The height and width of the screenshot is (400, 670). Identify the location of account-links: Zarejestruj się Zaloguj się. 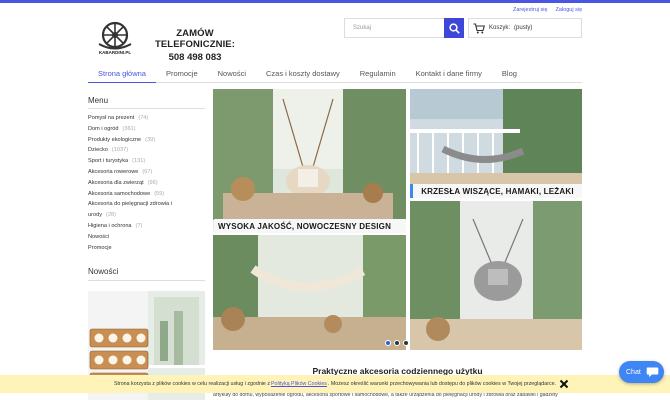
(547, 10).